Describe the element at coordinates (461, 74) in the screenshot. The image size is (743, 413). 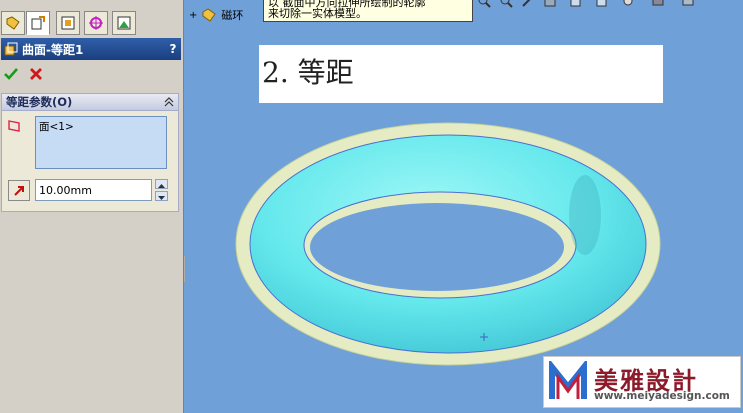
I see `step-label-box: 2. 等距` at that location.